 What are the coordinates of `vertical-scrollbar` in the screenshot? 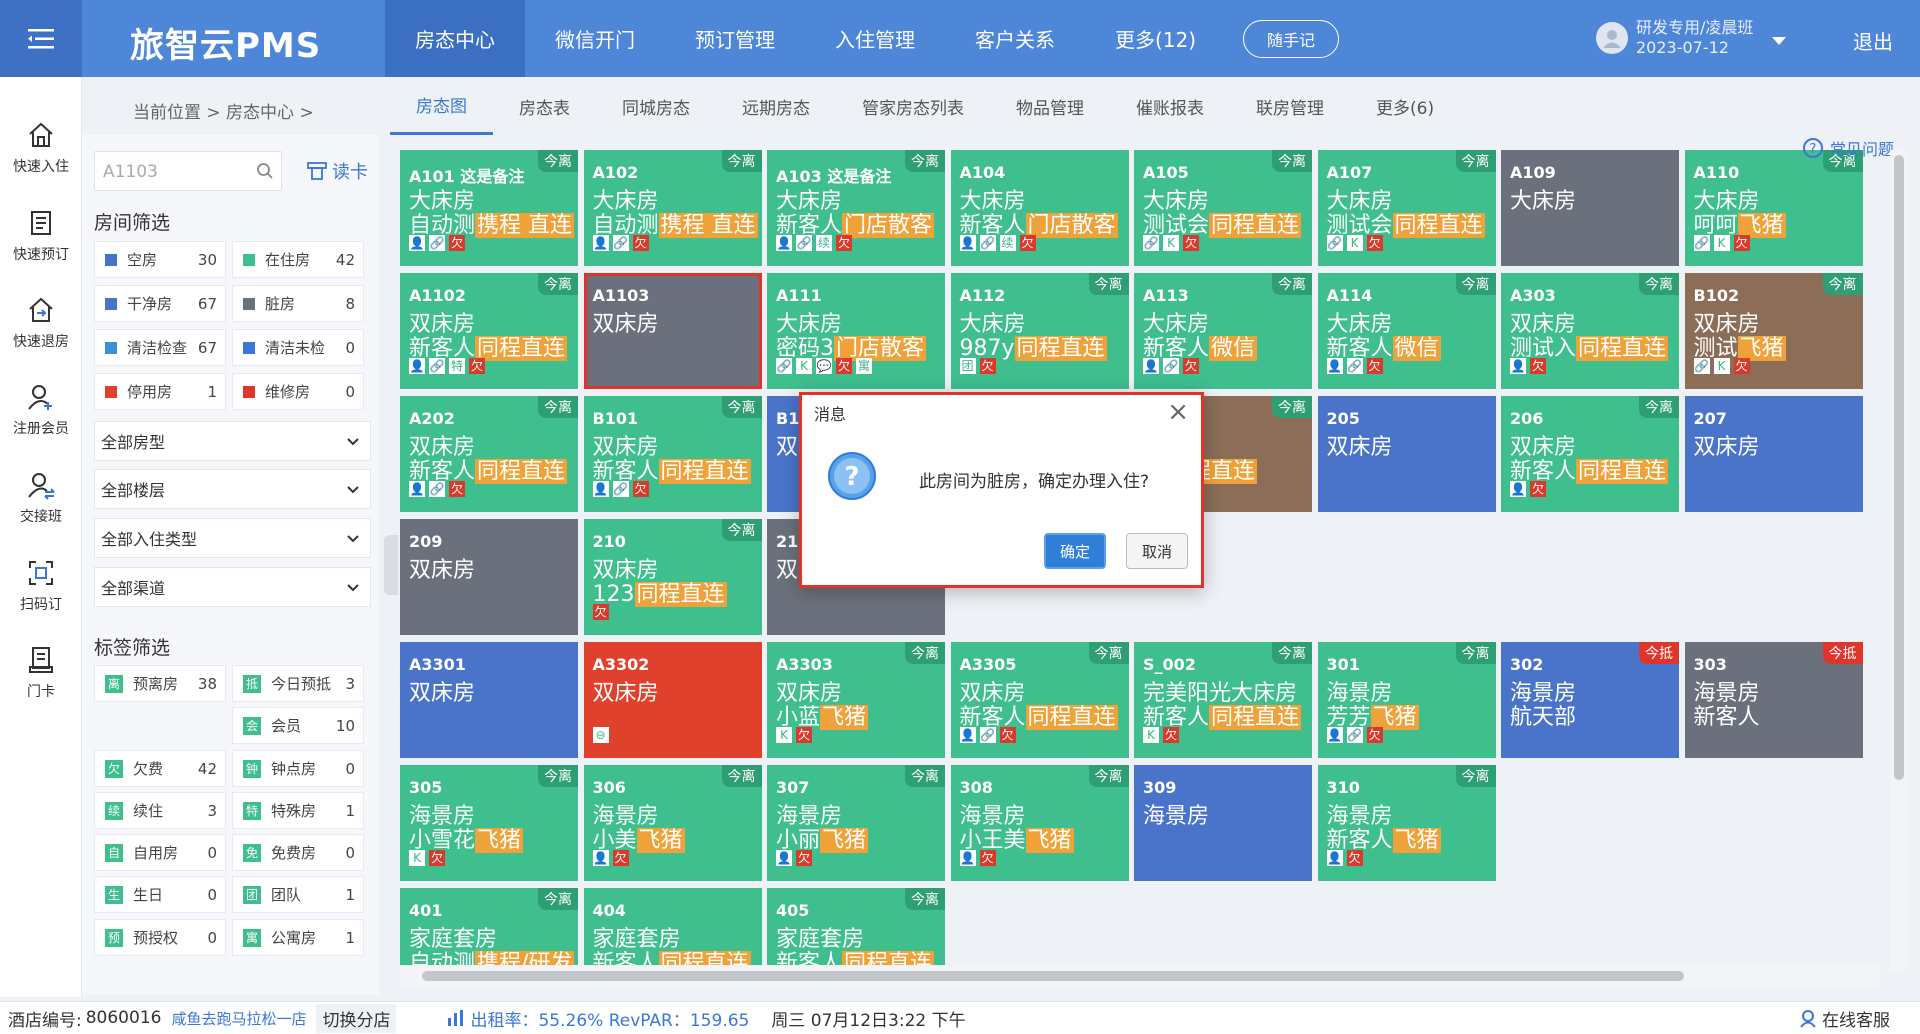 It's located at (1899, 560).